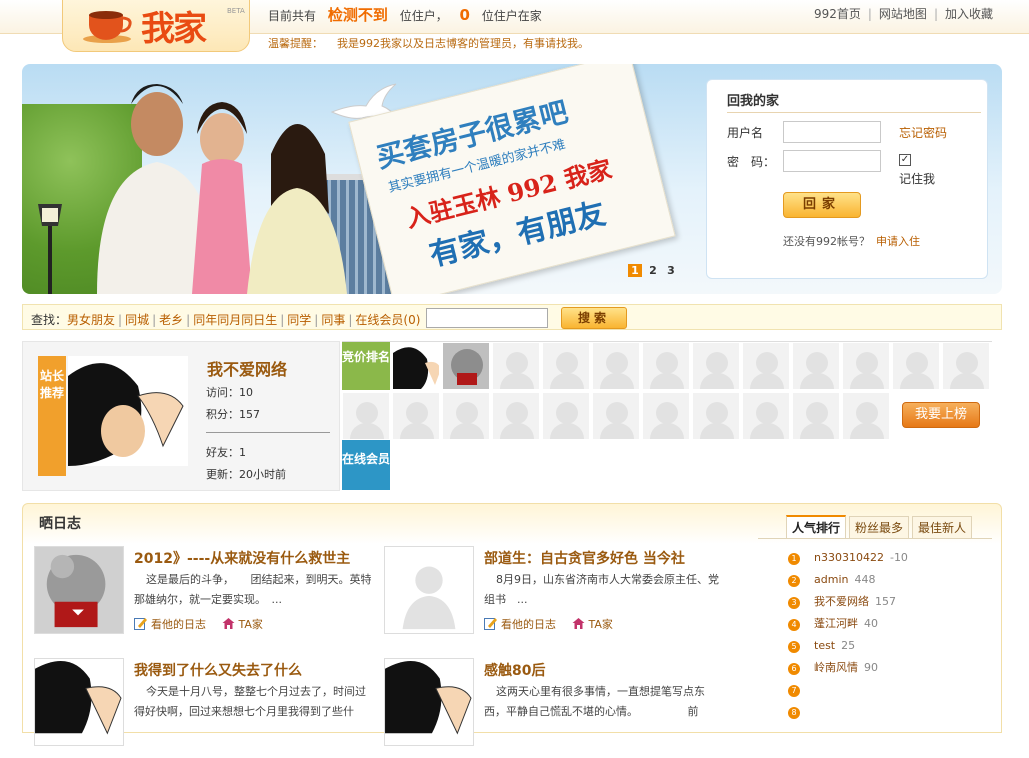 Image resolution: width=1029 pixels, height=758 pixels. What do you see at coordinates (832, 161) in the screenshot?
I see `password-input` at bounding box center [832, 161].